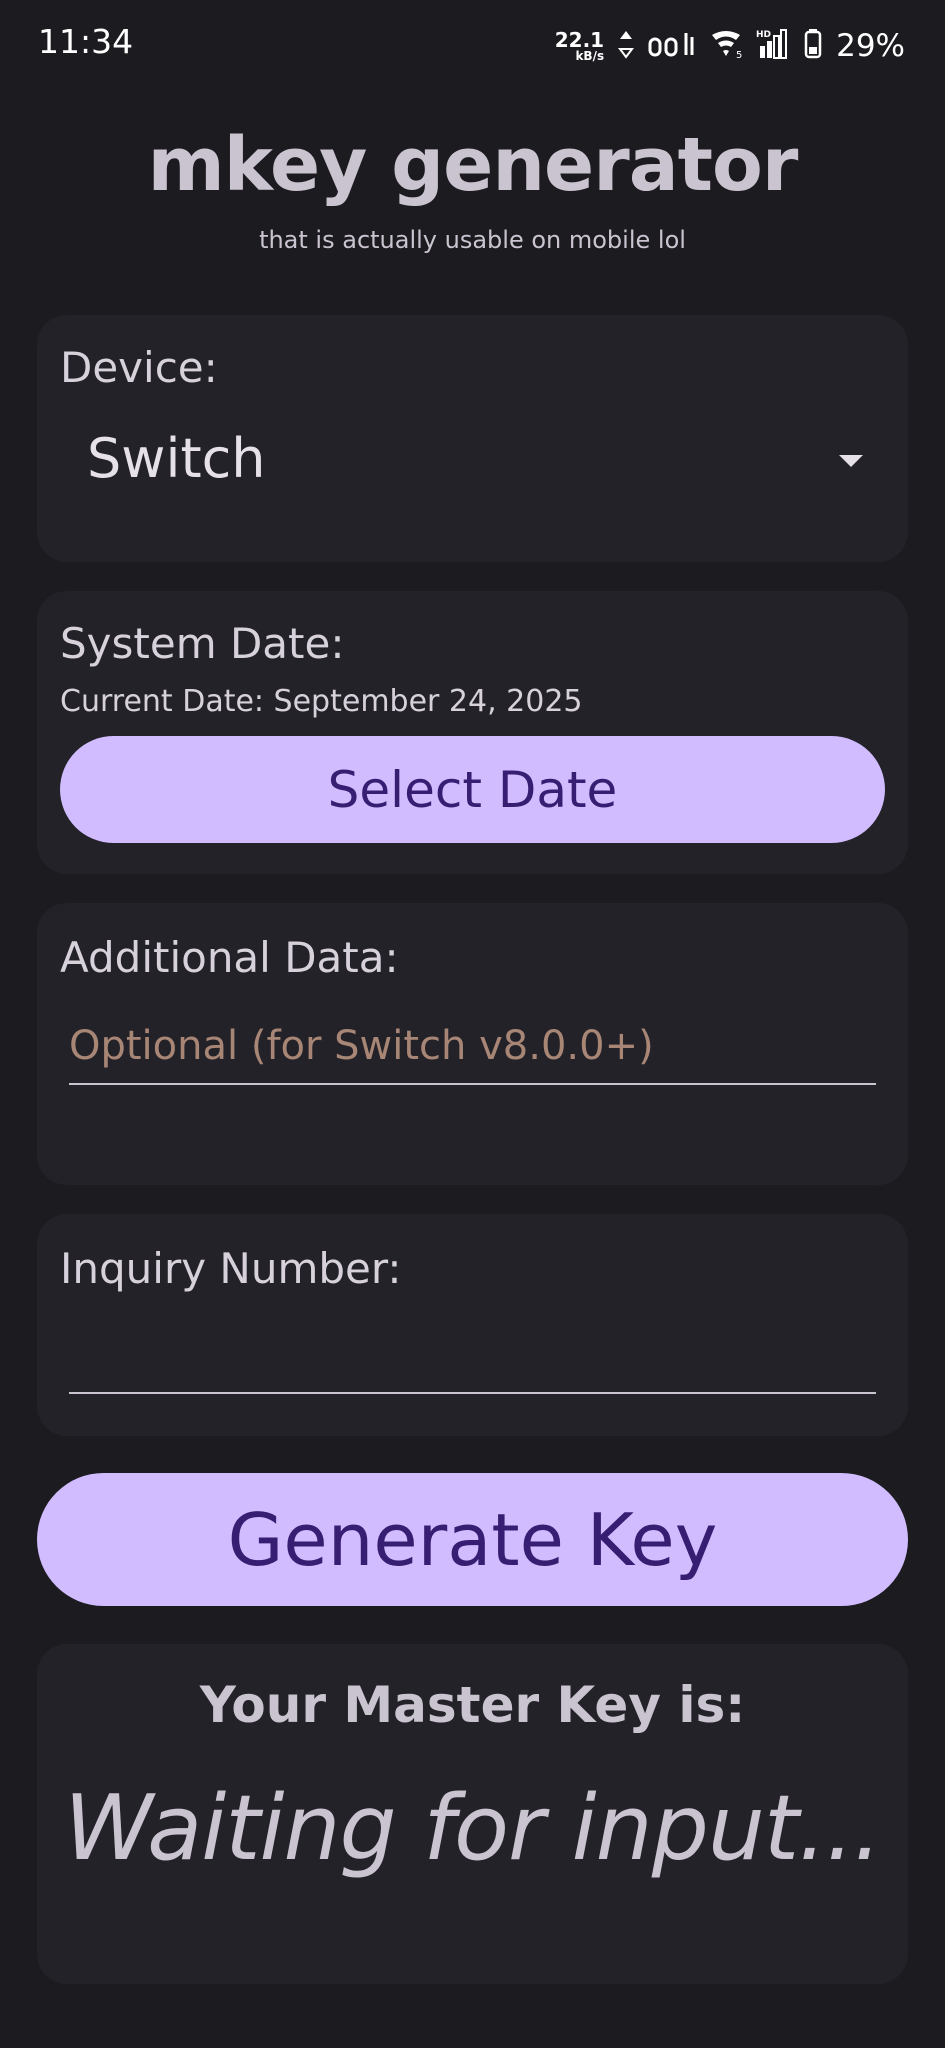 This screenshot has width=945, height=2048. Describe the element at coordinates (472, 240) in the screenshot. I see `app-subtitle: that is actually usable on mobile lol` at that location.